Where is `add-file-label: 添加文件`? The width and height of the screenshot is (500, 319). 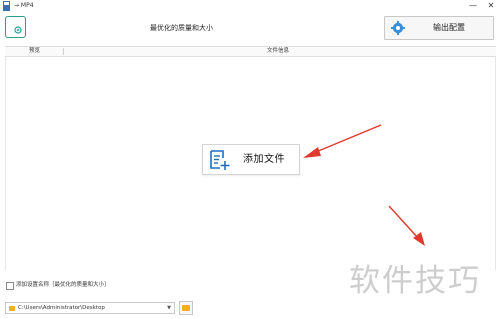 add-file-label: 添加文件 is located at coordinates (264, 159).